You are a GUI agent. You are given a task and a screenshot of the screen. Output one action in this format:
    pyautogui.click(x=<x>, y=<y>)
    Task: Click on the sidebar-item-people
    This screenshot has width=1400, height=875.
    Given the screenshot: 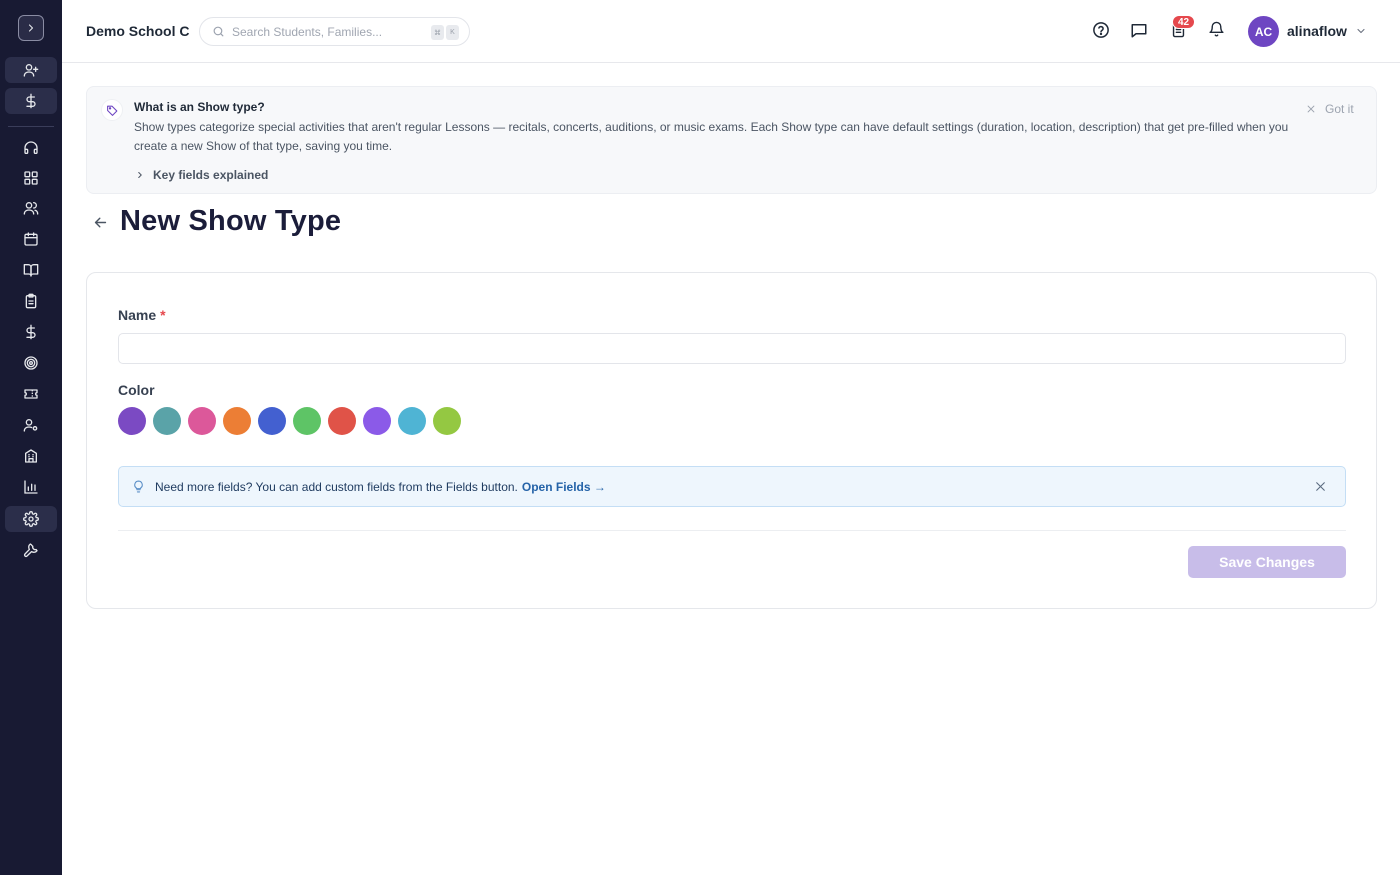 What is the action you would take?
    pyautogui.click(x=31, y=208)
    